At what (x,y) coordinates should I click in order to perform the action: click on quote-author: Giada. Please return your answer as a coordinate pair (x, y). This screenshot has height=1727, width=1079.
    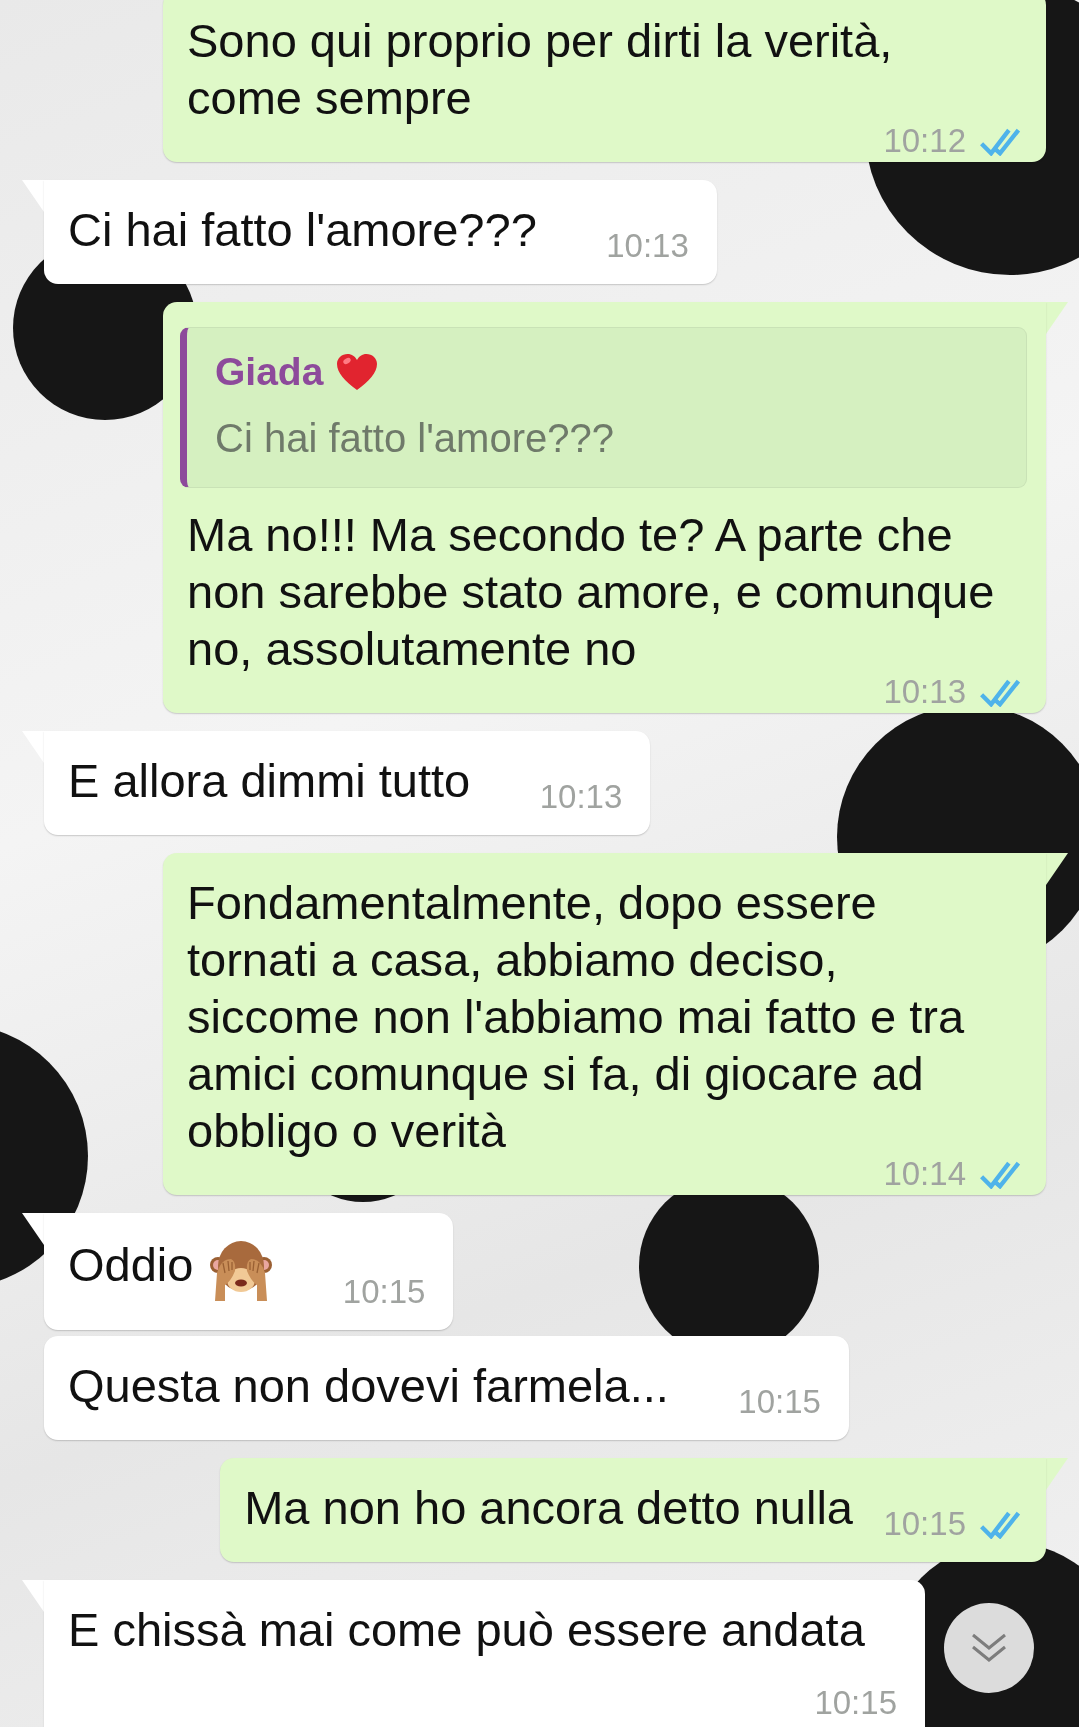
    Looking at the image, I should click on (269, 372).